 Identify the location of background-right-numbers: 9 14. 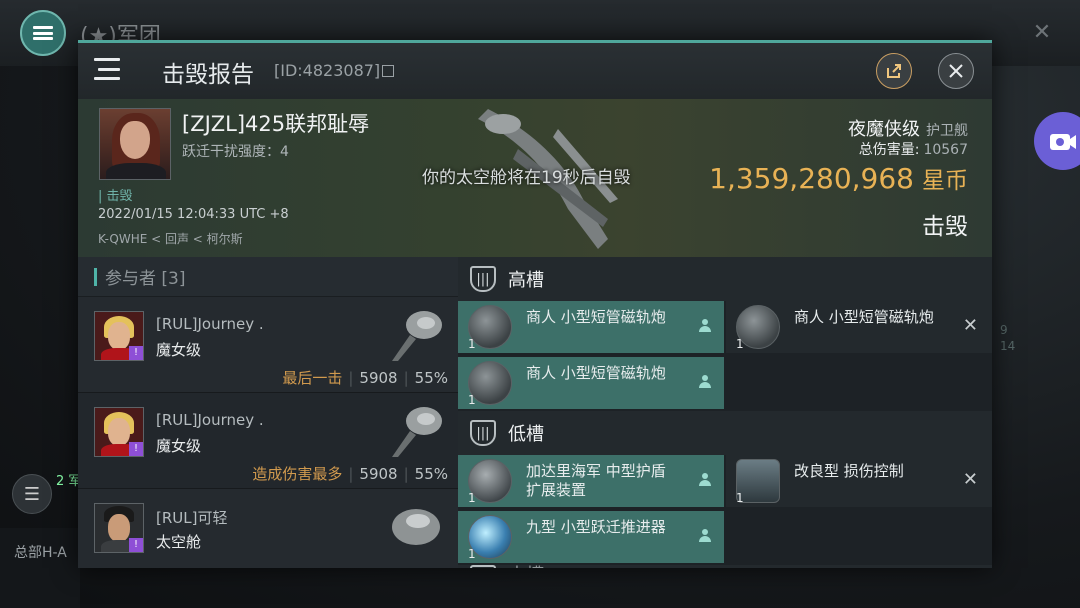
(1008, 338).